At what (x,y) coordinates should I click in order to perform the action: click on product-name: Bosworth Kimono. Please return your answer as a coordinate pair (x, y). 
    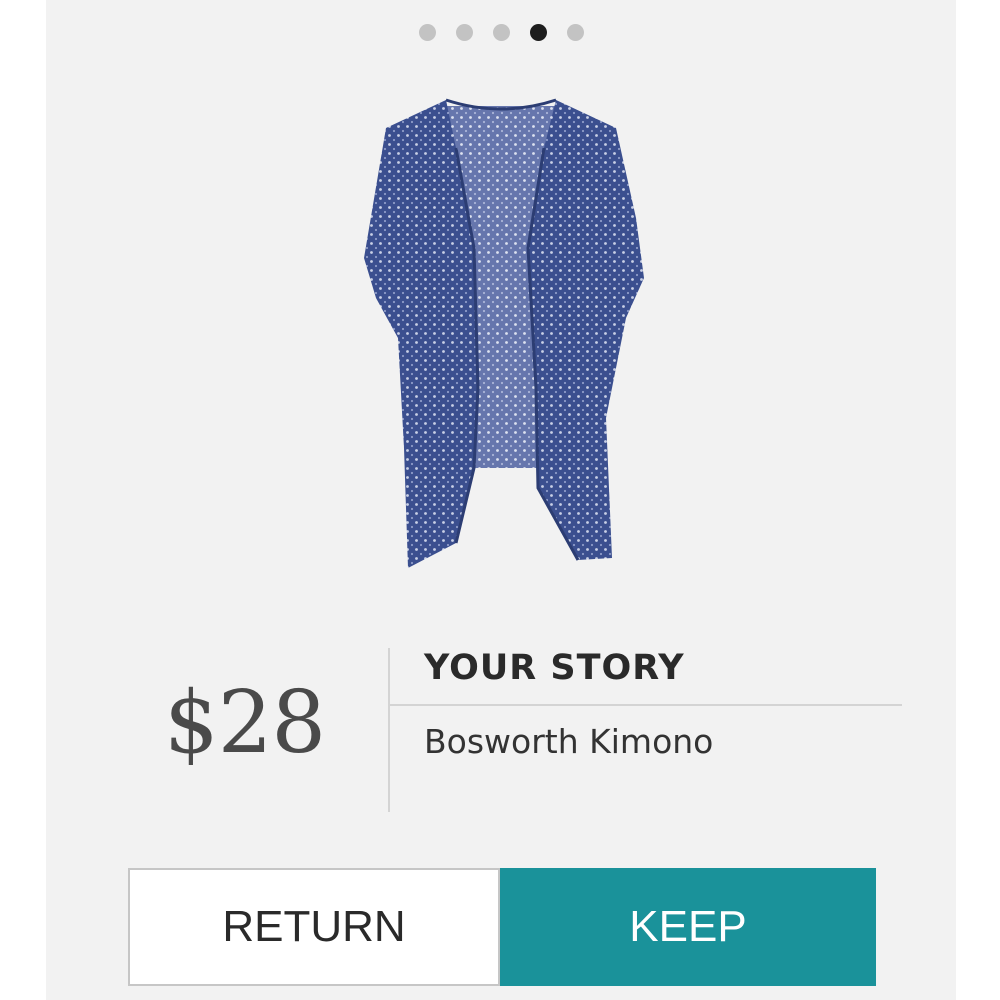
    Looking at the image, I should click on (569, 741).